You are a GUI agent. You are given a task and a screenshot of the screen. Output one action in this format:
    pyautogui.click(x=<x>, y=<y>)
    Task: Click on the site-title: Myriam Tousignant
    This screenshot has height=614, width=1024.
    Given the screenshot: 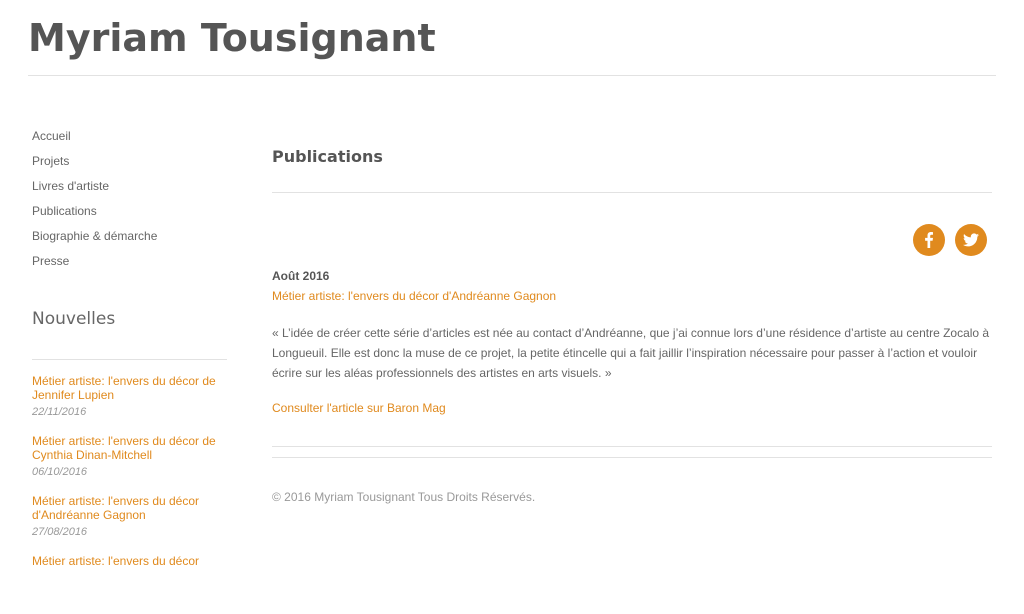 What is the action you would take?
    pyautogui.click(x=232, y=38)
    